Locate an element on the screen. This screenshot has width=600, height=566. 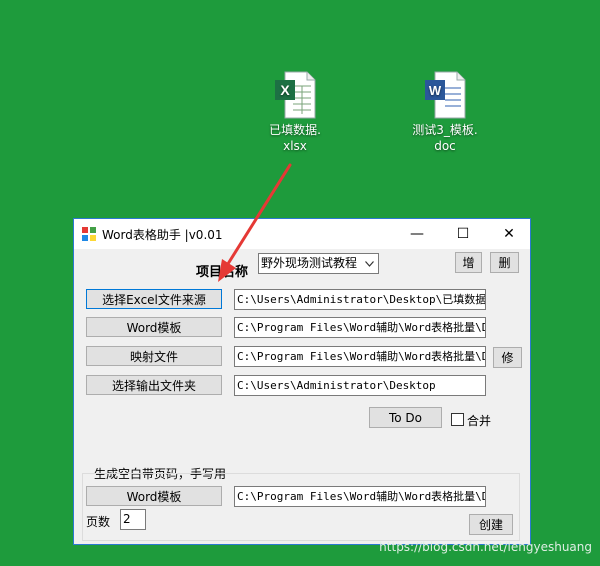
desktop-icon-word: W 测试3_模板. doc is located at coordinates (445, 112).